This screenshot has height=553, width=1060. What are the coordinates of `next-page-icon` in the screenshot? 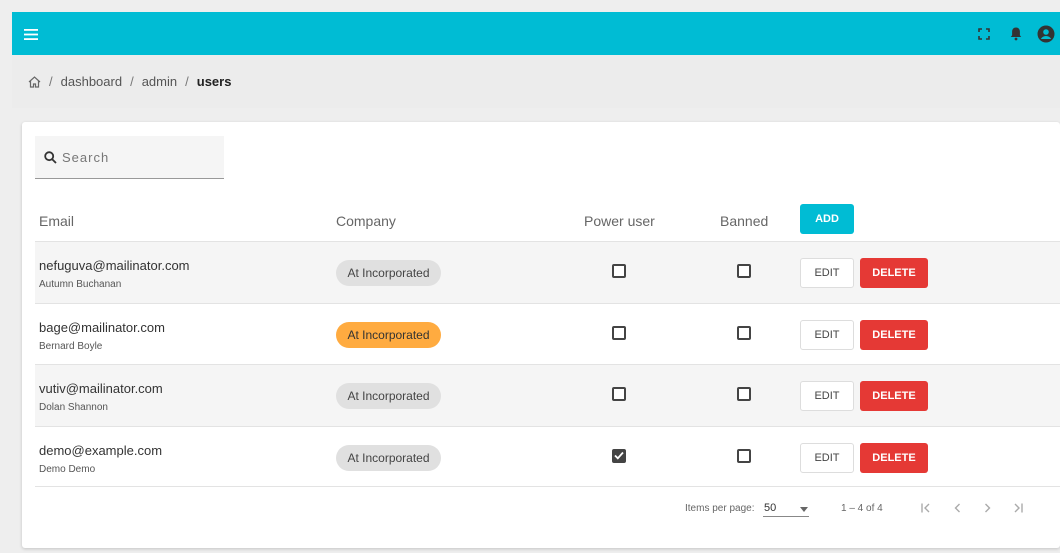 It's located at (987, 508).